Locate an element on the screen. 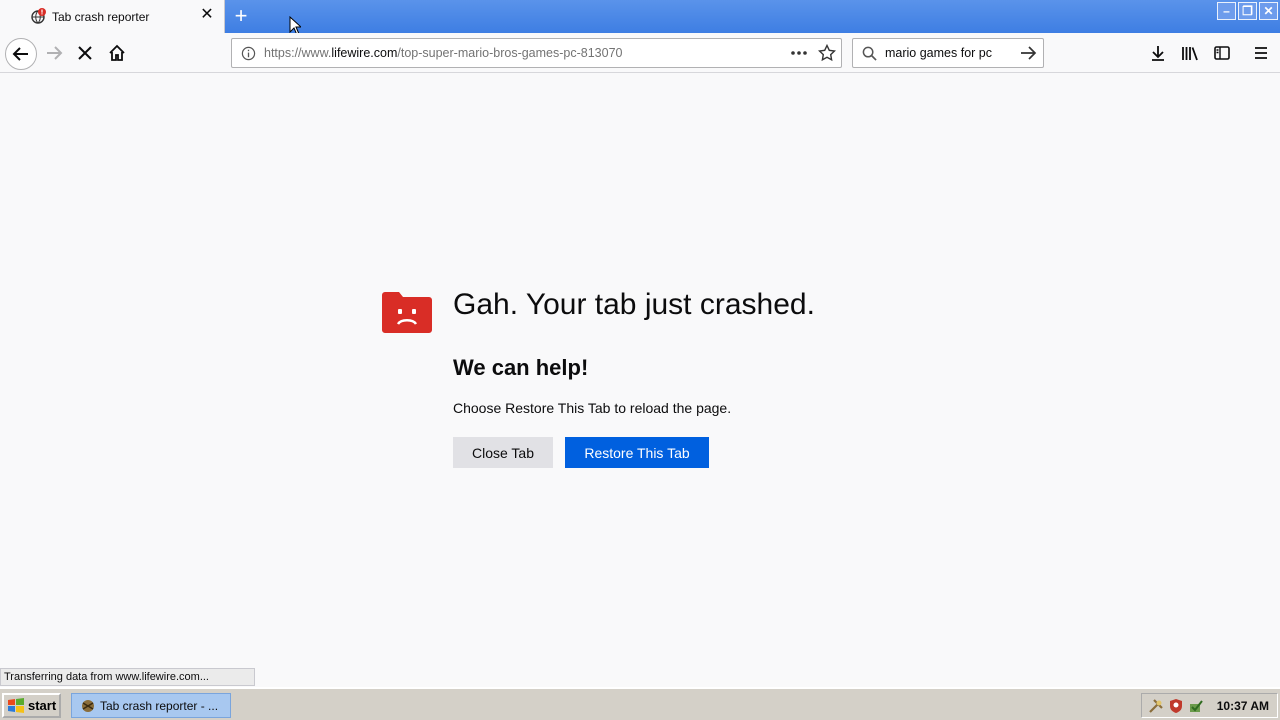  url-domain: lifewire.com is located at coordinates (364, 53).